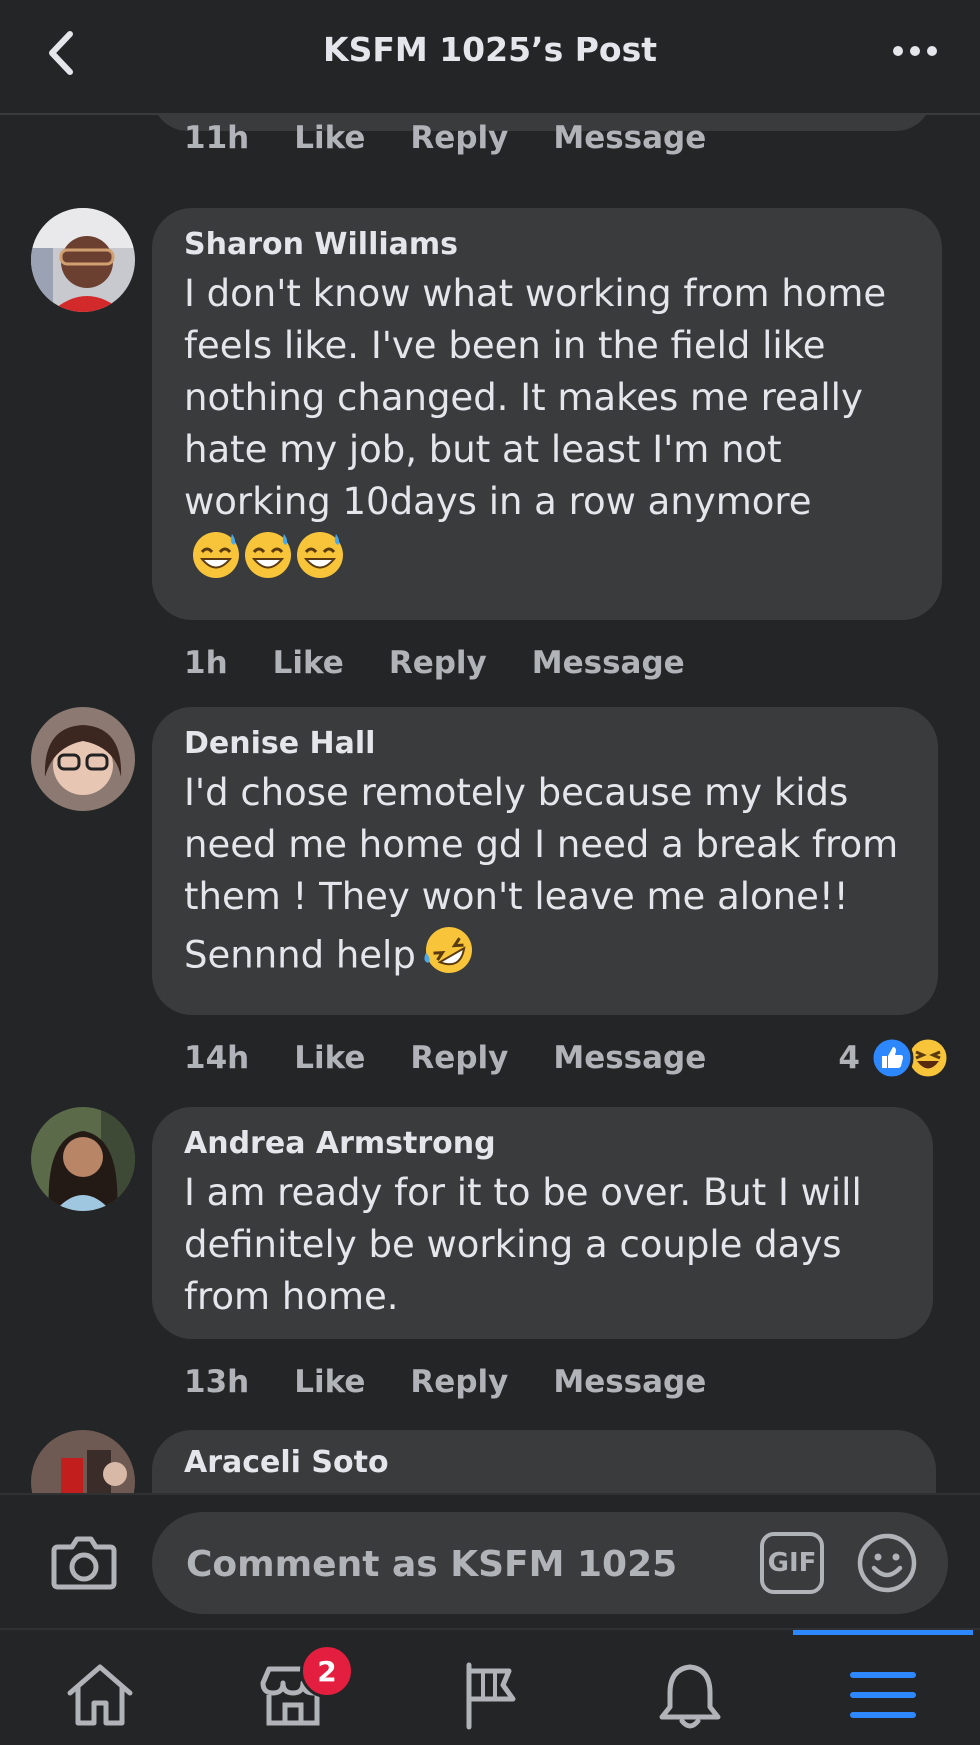  I want to click on comment-author: Andrea Armstrong, so click(542, 1144).